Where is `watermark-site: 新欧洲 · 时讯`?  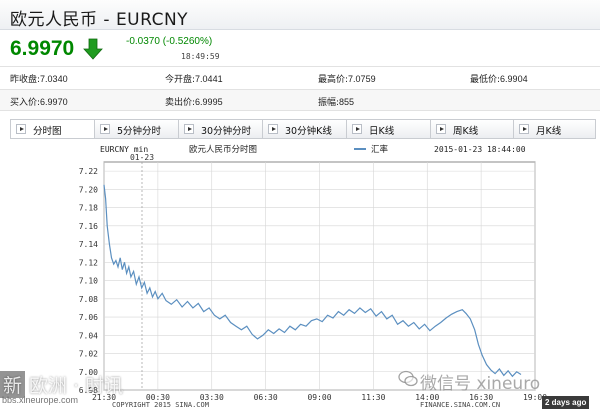 watermark-site: 新欧洲 · 时讯 is located at coordinates (61, 384).